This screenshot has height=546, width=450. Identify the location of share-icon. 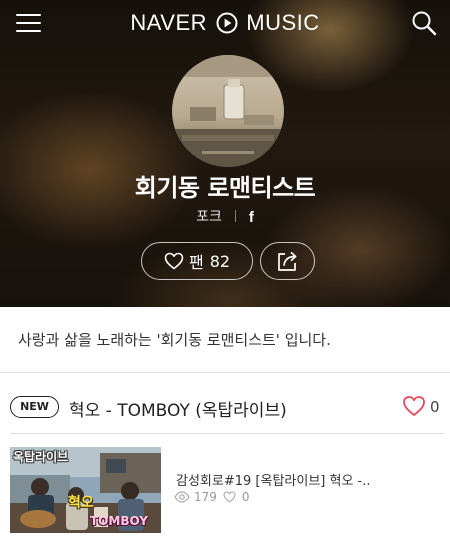
(286, 261).